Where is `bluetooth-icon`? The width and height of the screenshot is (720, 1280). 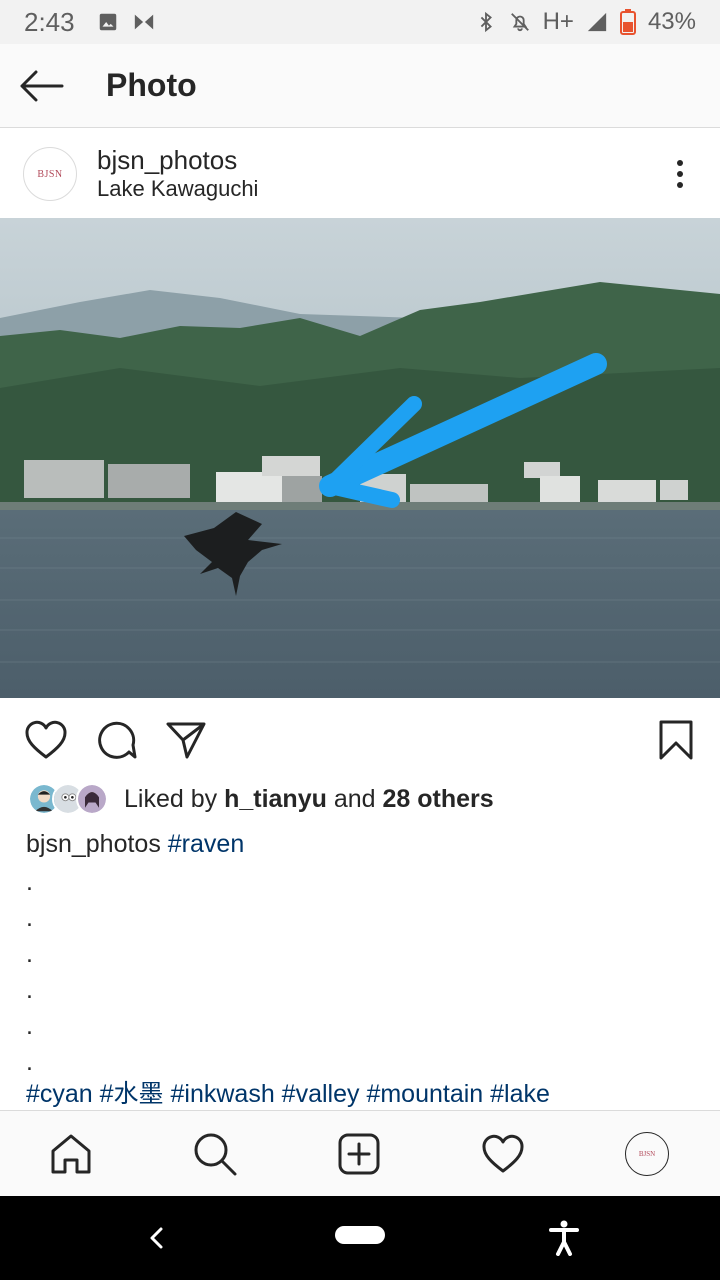 bluetooth-icon is located at coordinates (486, 22).